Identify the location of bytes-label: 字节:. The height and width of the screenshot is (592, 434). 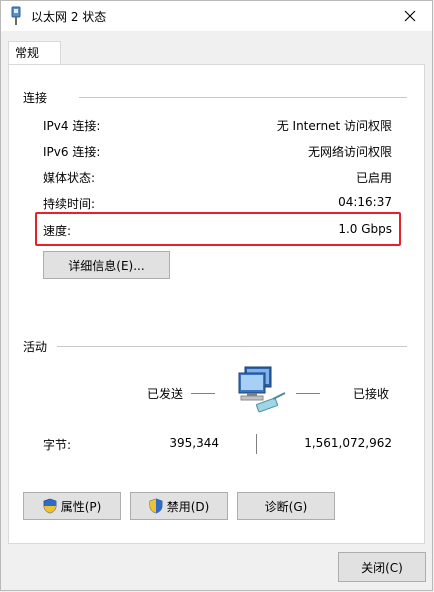
(57, 445).